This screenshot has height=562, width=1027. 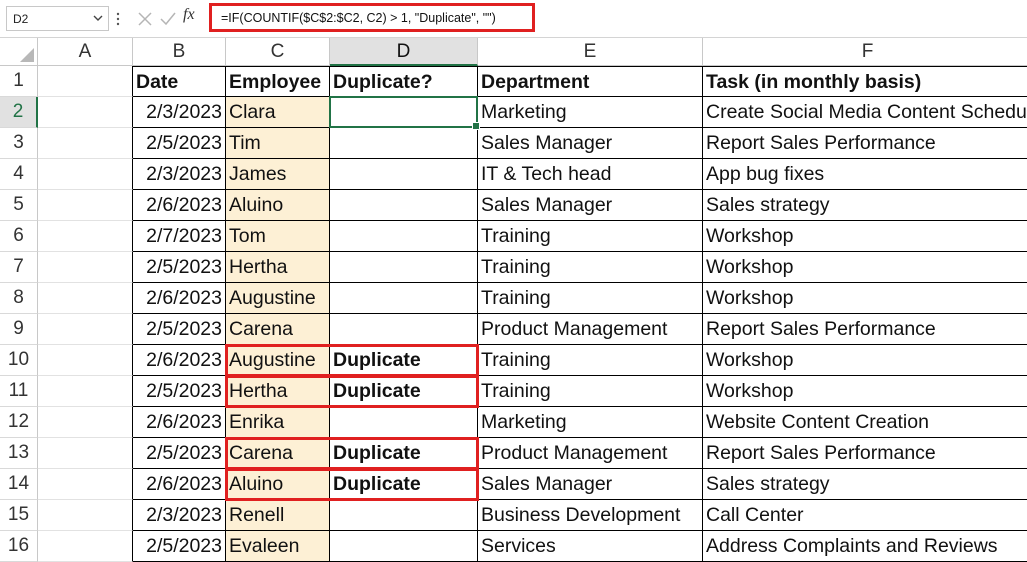 What do you see at coordinates (19, 298) in the screenshot?
I see `row-header-8: 8` at bounding box center [19, 298].